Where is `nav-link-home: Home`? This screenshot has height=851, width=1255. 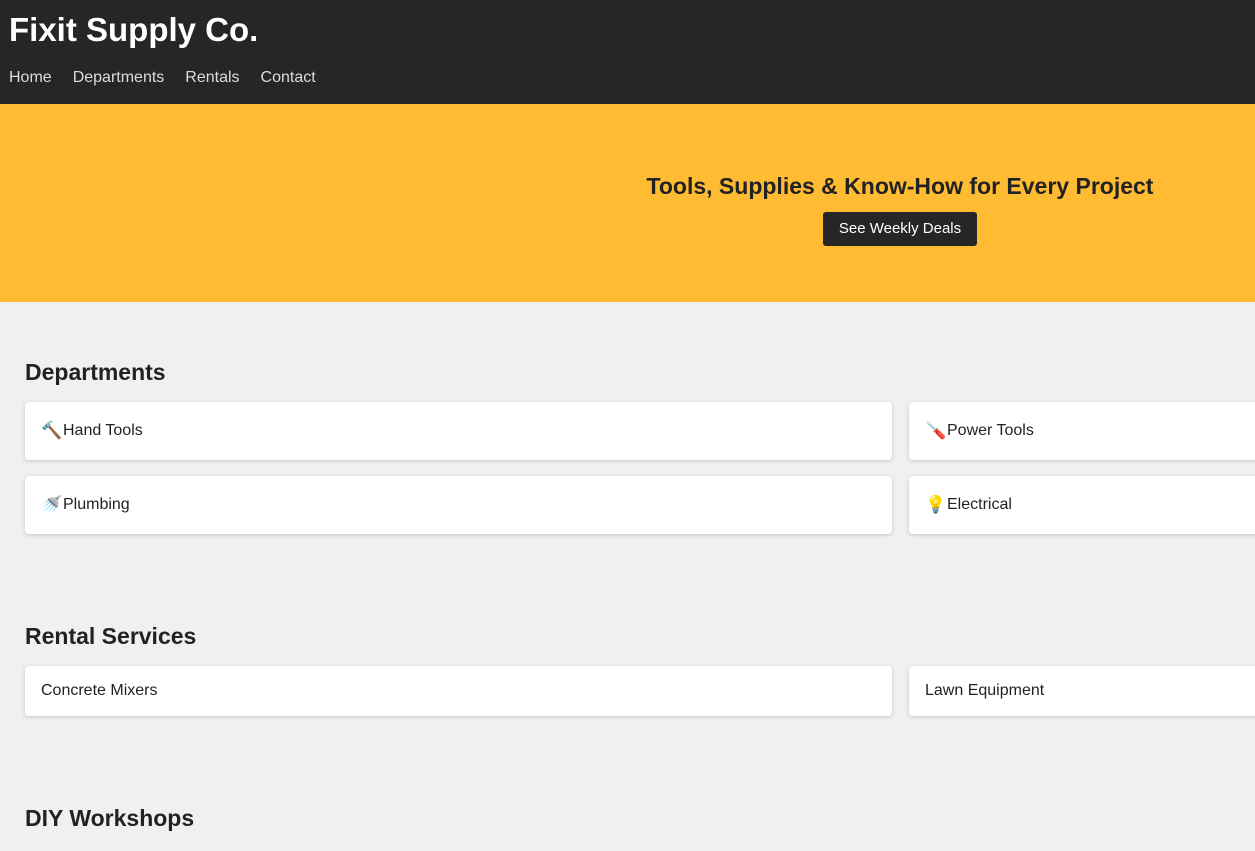
nav-link-home: Home is located at coordinates (30, 78).